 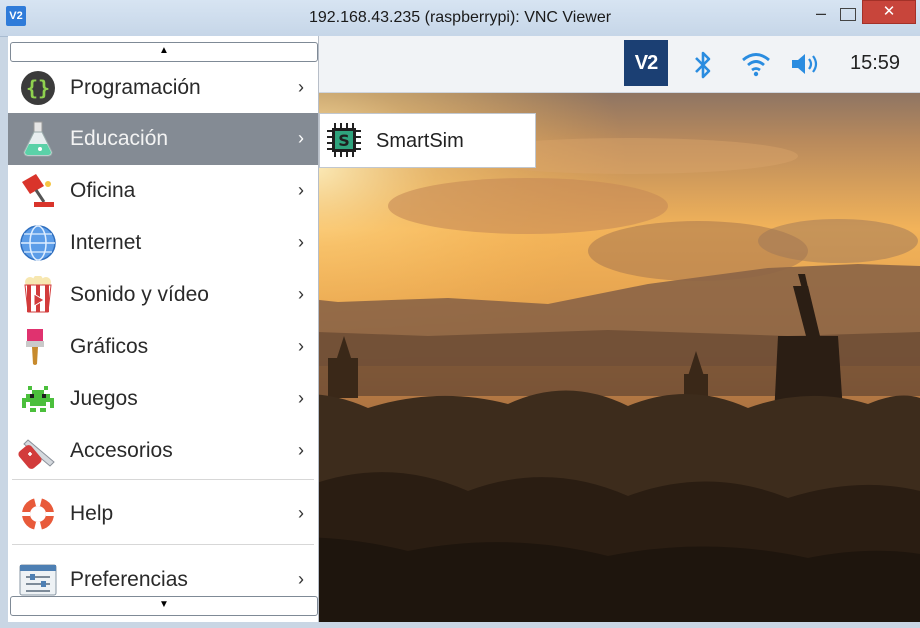 I want to click on menu-scroll-down-button: ▼, so click(x=164, y=606).